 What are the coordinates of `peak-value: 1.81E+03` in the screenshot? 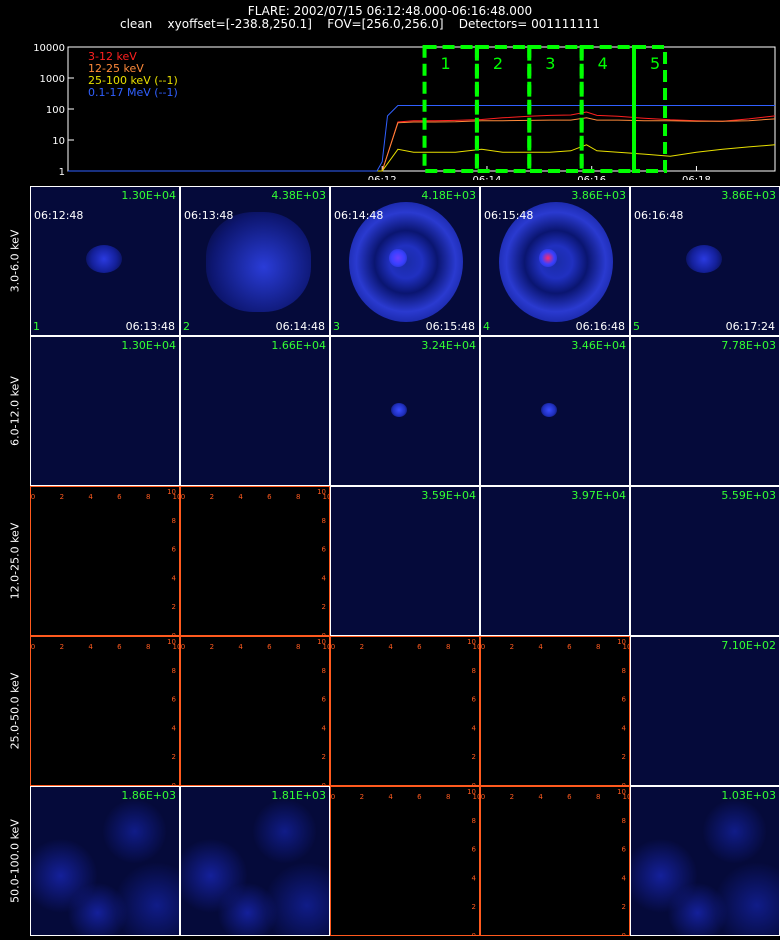 It's located at (298, 795).